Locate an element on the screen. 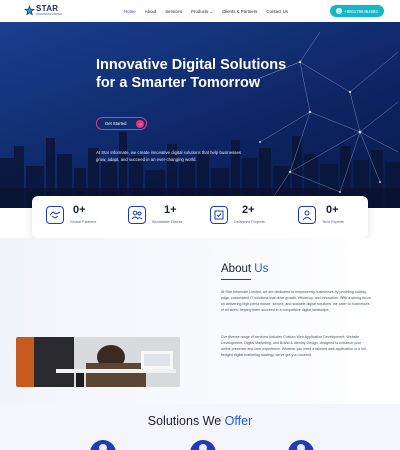 Image resolution: width=400 pixels, height=450 pixels. nav-item-services: Services is located at coordinates (173, 11).